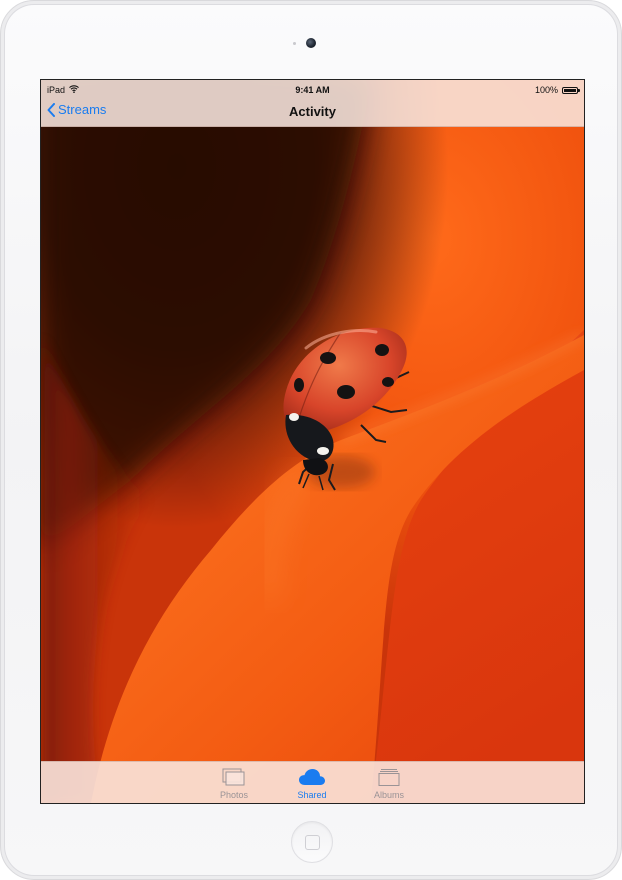 The image size is (622, 880). I want to click on cloud-icon, so click(312, 778).